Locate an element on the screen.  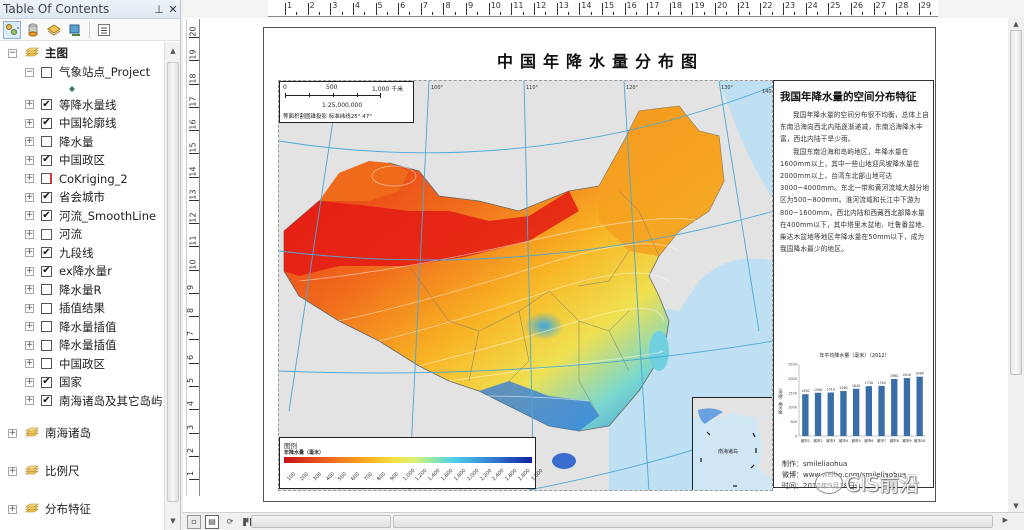
layer-item: + ✔ 中国政区 is located at coordinates (65, 160).